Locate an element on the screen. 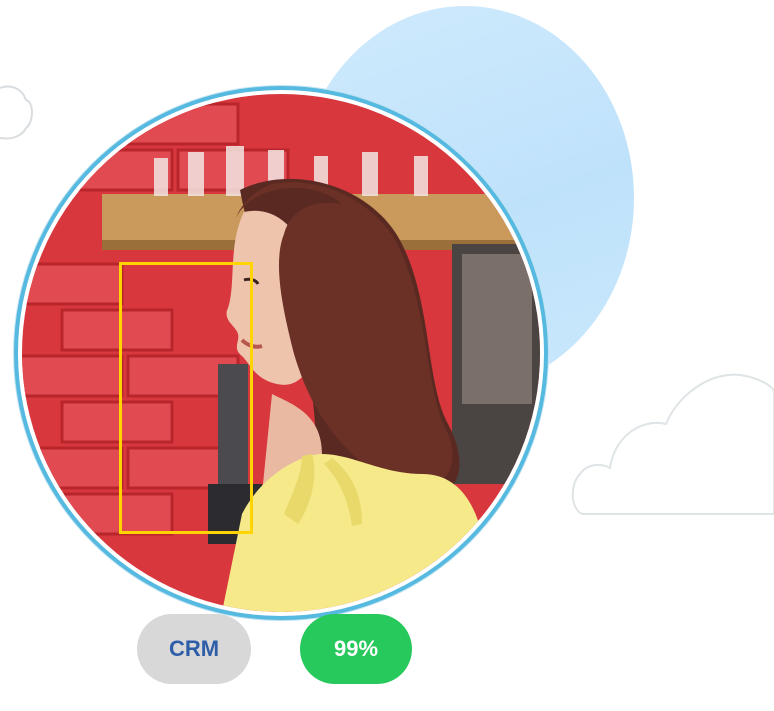 The width and height of the screenshot is (774, 711). face-detection-box is located at coordinates (186, 398).